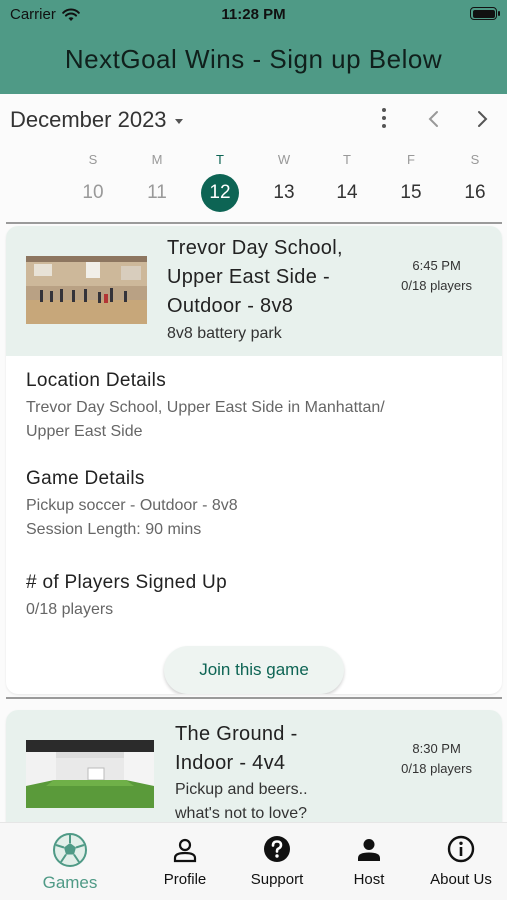 The width and height of the screenshot is (507, 900). Describe the element at coordinates (461, 879) in the screenshot. I see `tab-label: About Us` at that location.